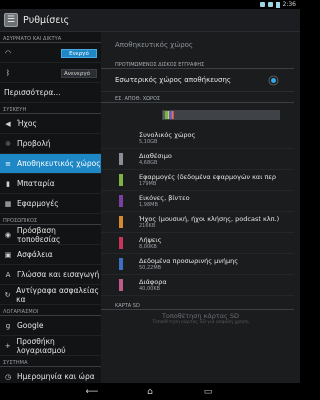  Describe the element at coordinates (197, 285) in the screenshot. I see `storage-row: Διάφορα 40,00KB` at that location.